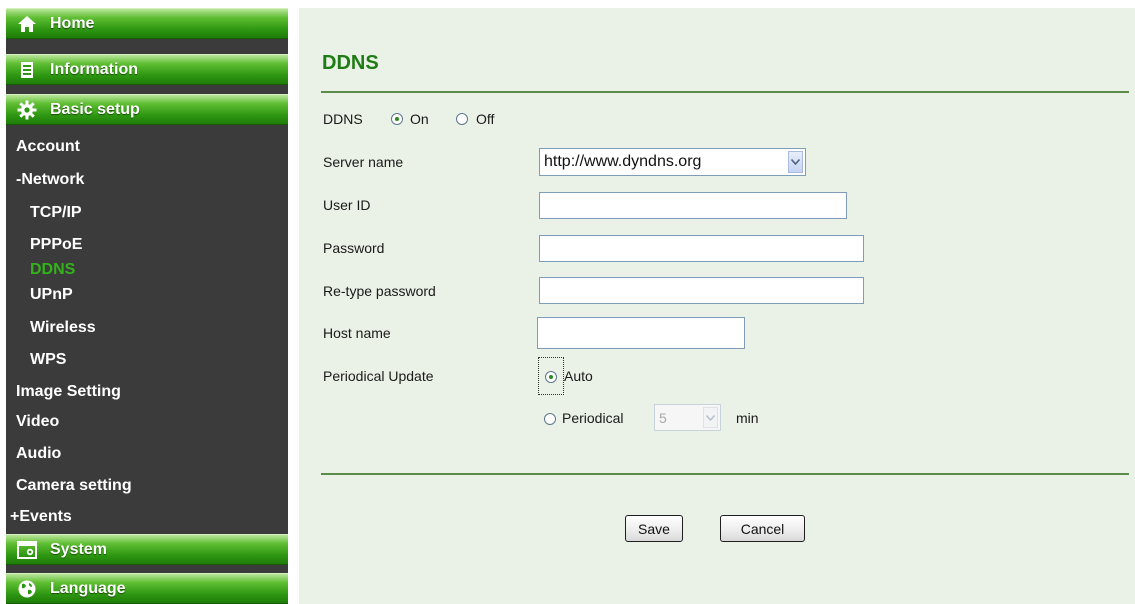 Image resolution: width=1135 pixels, height=604 pixels. What do you see at coordinates (51, 295) in the screenshot?
I see `sidebar-item-upnp: UPnP` at bounding box center [51, 295].